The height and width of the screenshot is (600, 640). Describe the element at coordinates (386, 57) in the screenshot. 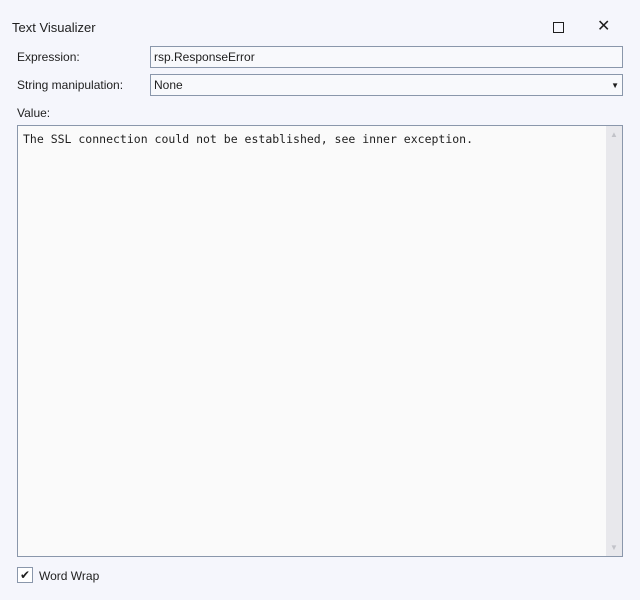

I see `expression-input: rsp.ResponseError` at that location.